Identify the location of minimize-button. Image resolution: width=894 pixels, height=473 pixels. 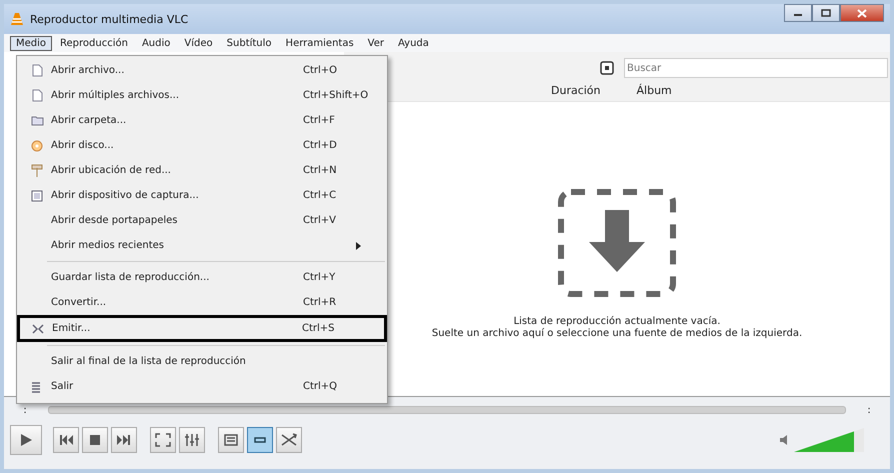
(798, 13).